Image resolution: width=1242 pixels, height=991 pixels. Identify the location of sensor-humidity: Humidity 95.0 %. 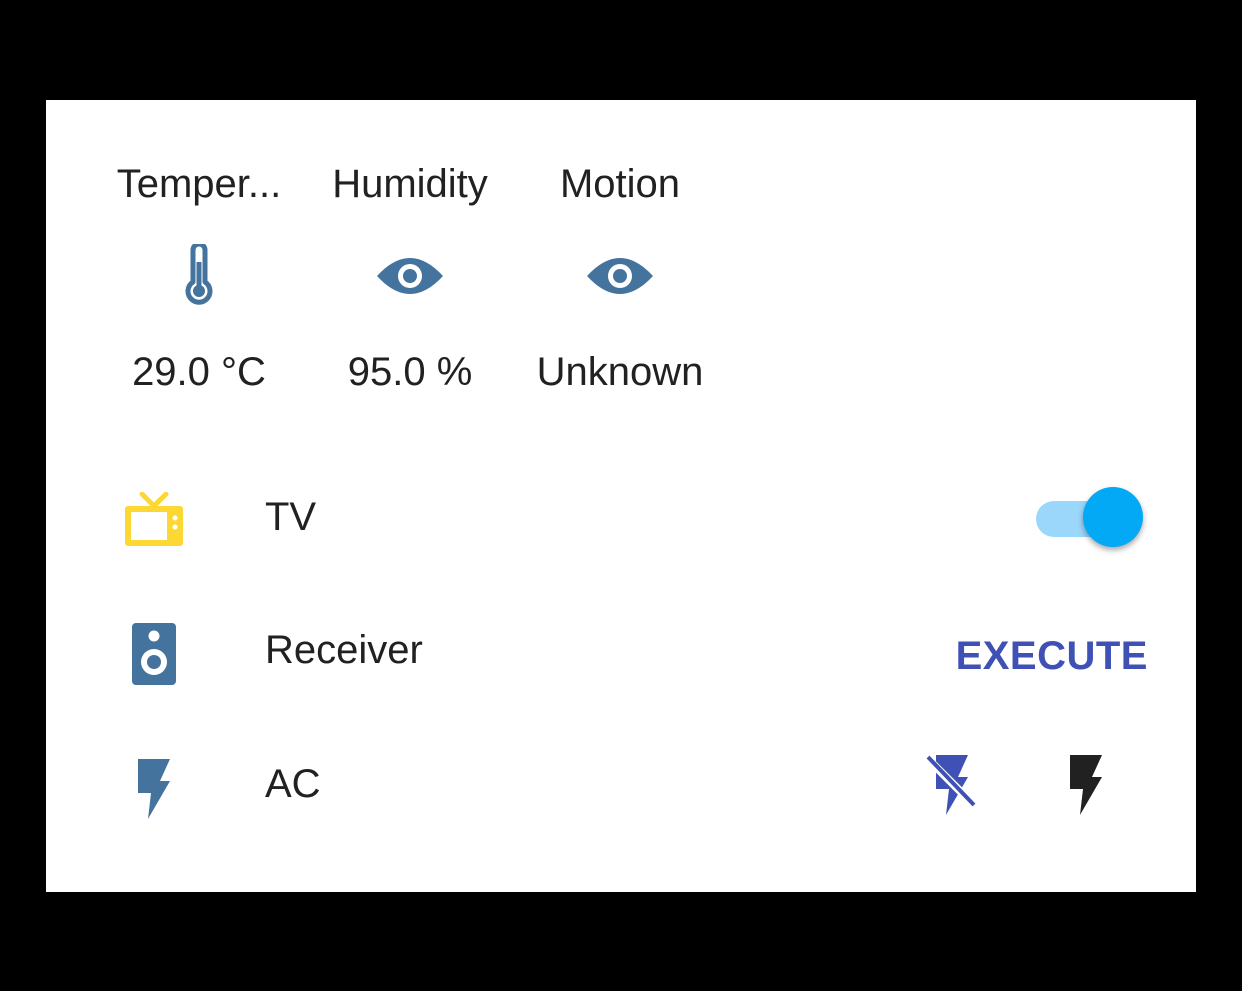
(410, 278).